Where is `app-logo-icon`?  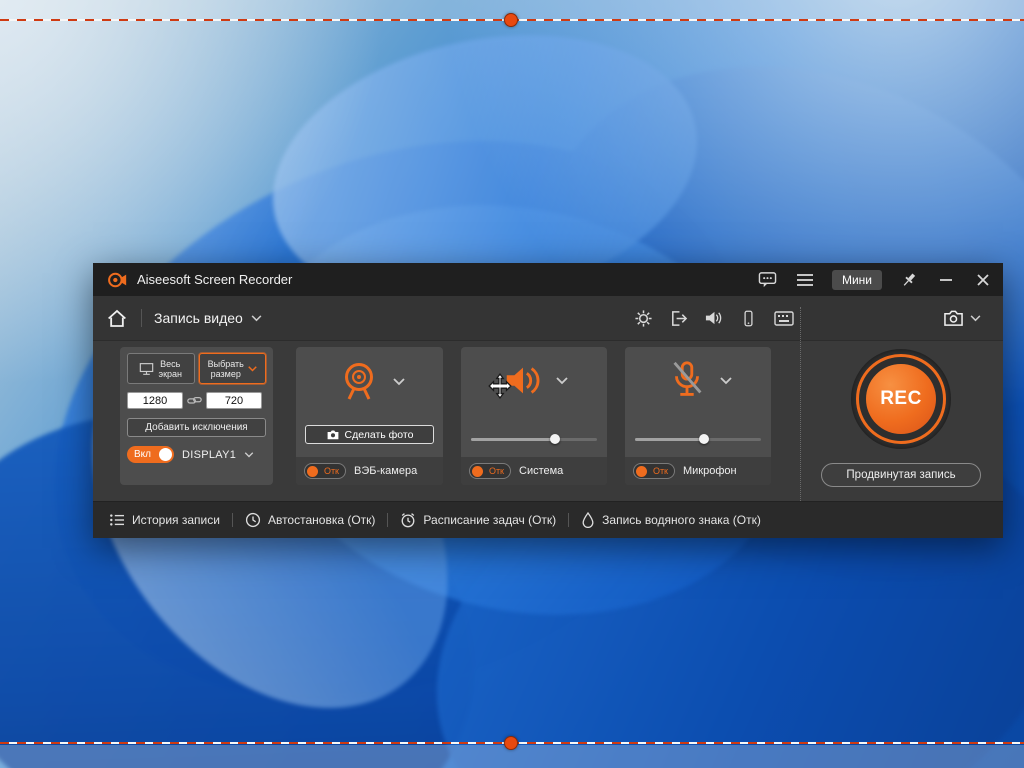
app-logo-icon is located at coordinates (117, 280).